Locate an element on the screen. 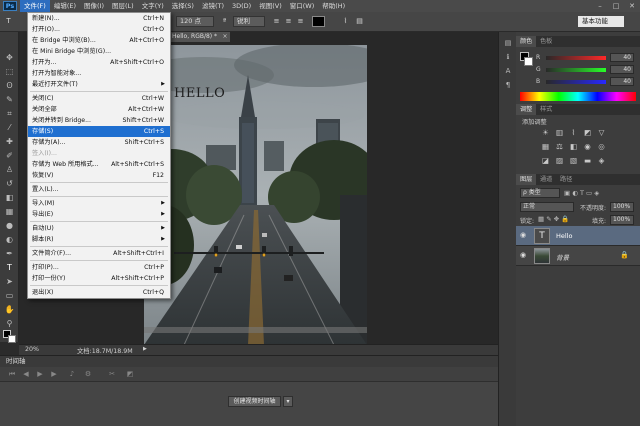 Image resolution: width=640 pixels, height=426 pixels. menu-file: 文件(F) is located at coordinates (35, 6).